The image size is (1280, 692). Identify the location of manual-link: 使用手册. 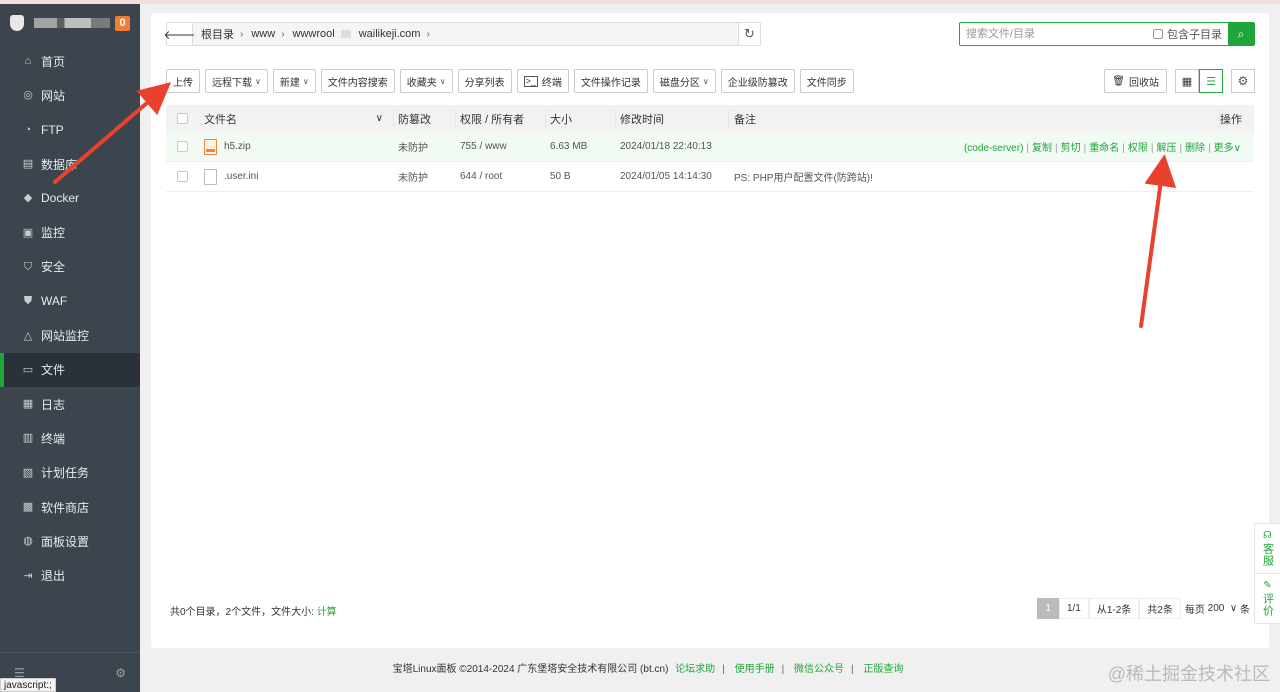
(755, 669).